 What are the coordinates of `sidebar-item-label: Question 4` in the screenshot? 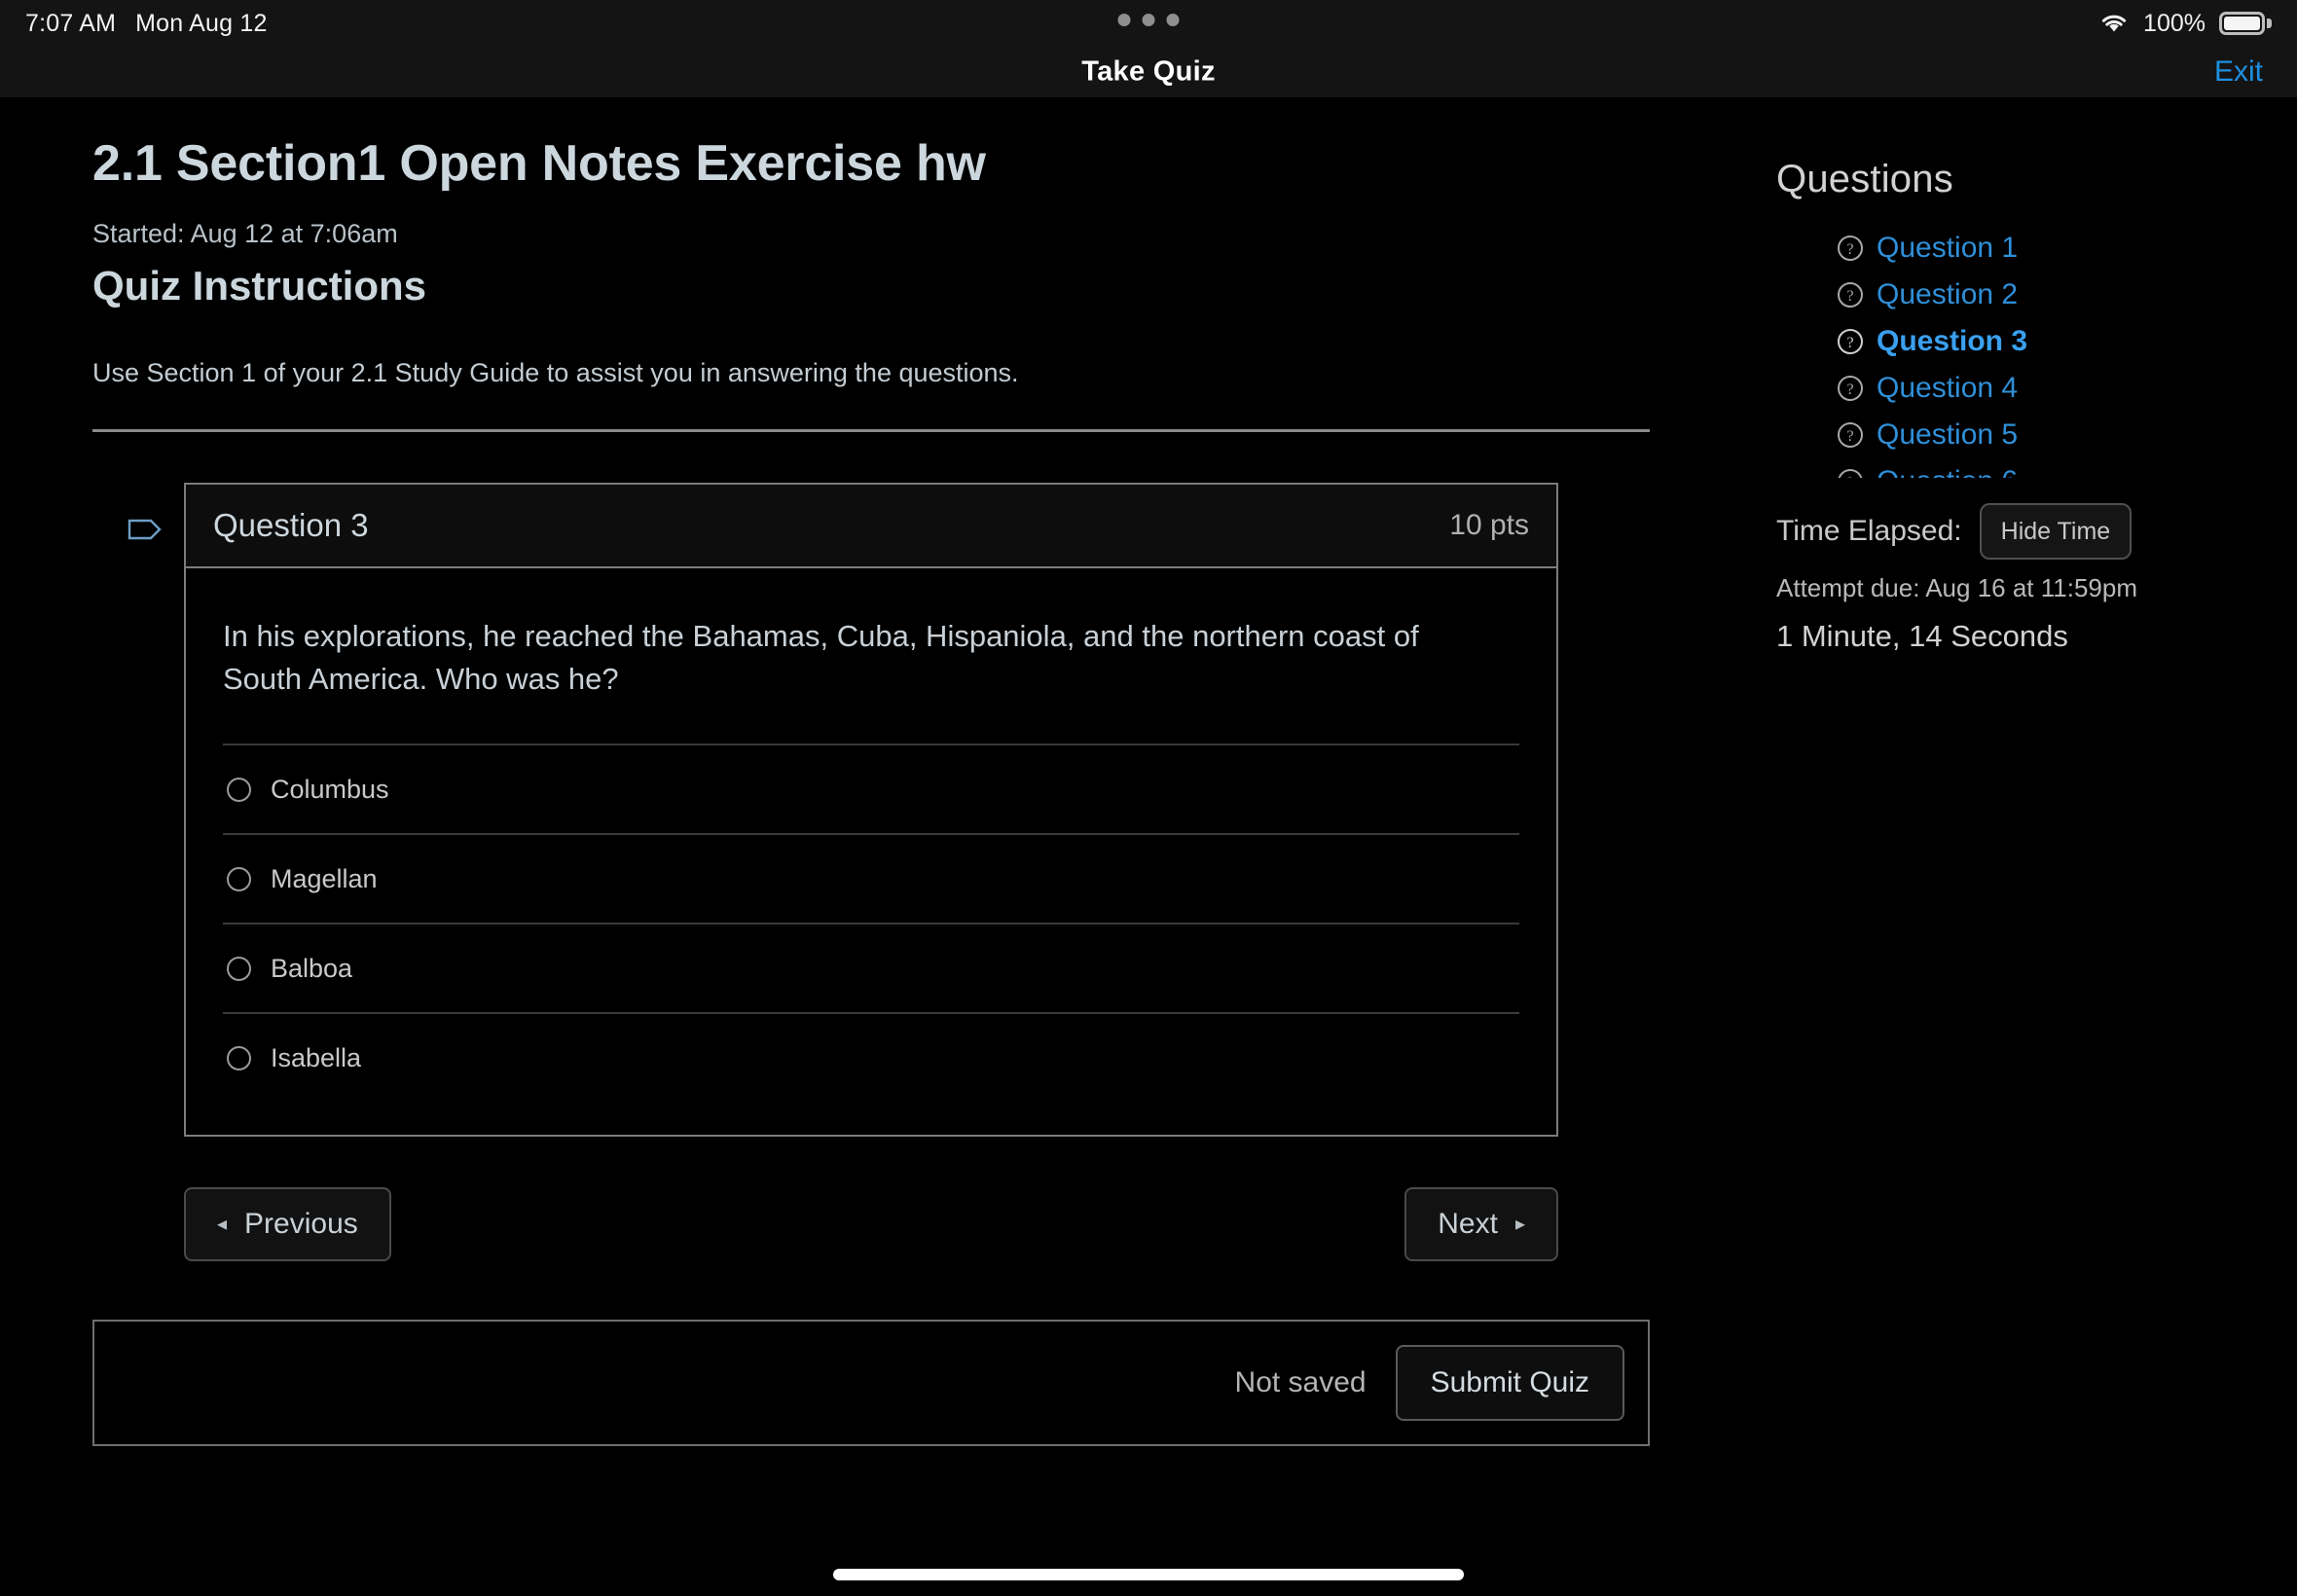 It's located at (1948, 388).